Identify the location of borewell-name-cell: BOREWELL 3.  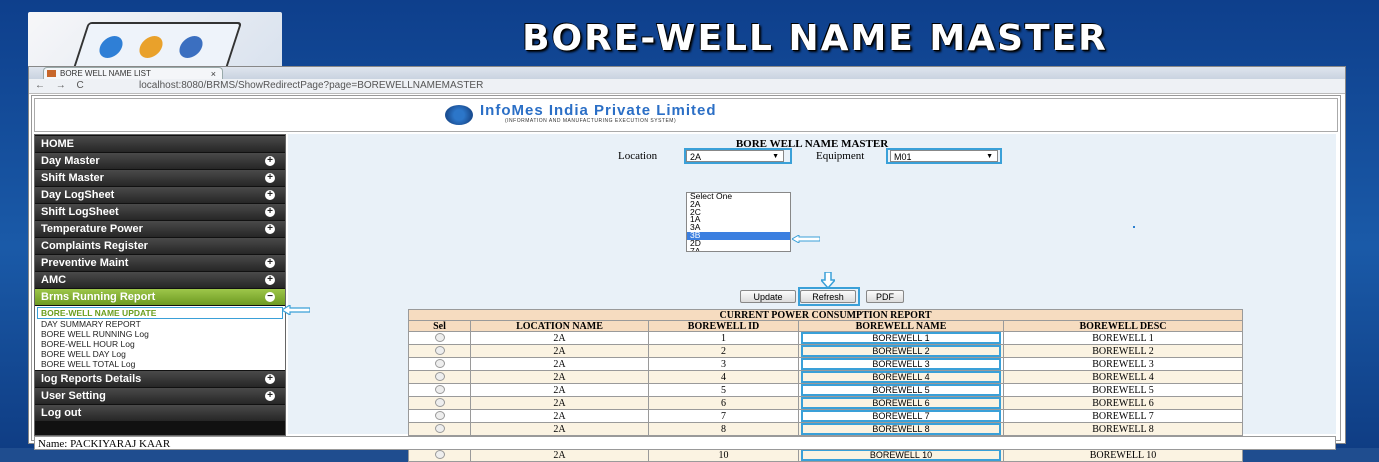
(901, 364).